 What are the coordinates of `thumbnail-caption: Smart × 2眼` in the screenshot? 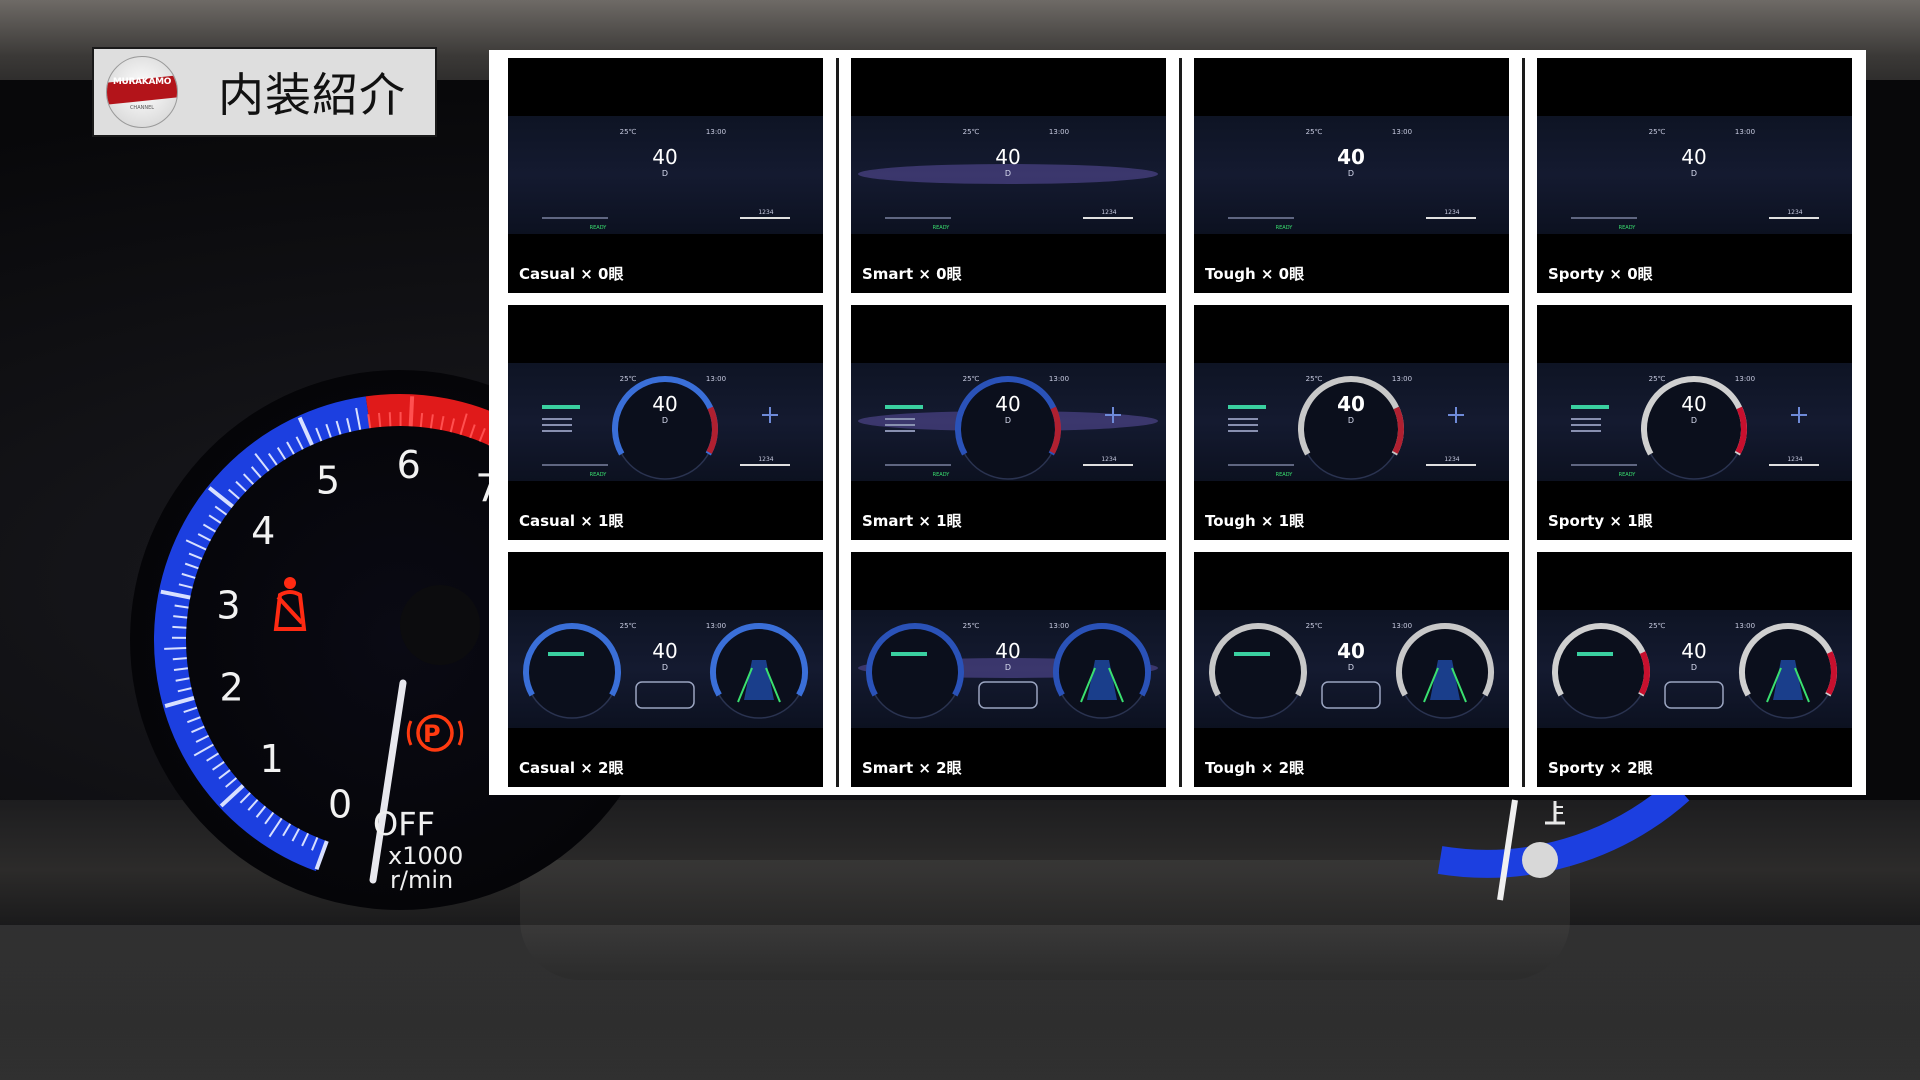 It's located at (912, 768).